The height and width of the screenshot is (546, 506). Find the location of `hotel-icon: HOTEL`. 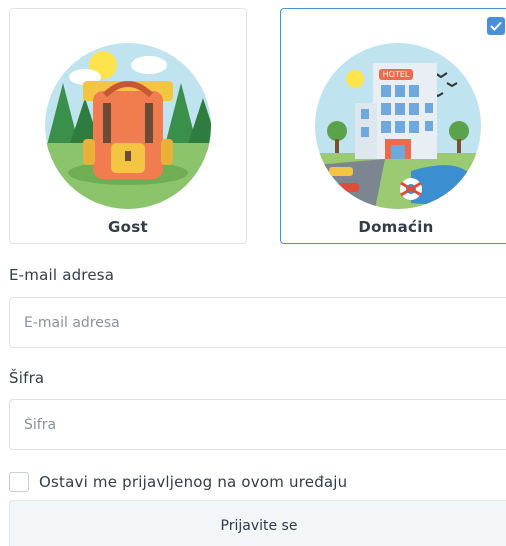

hotel-icon: HOTEL is located at coordinates (398, 126).